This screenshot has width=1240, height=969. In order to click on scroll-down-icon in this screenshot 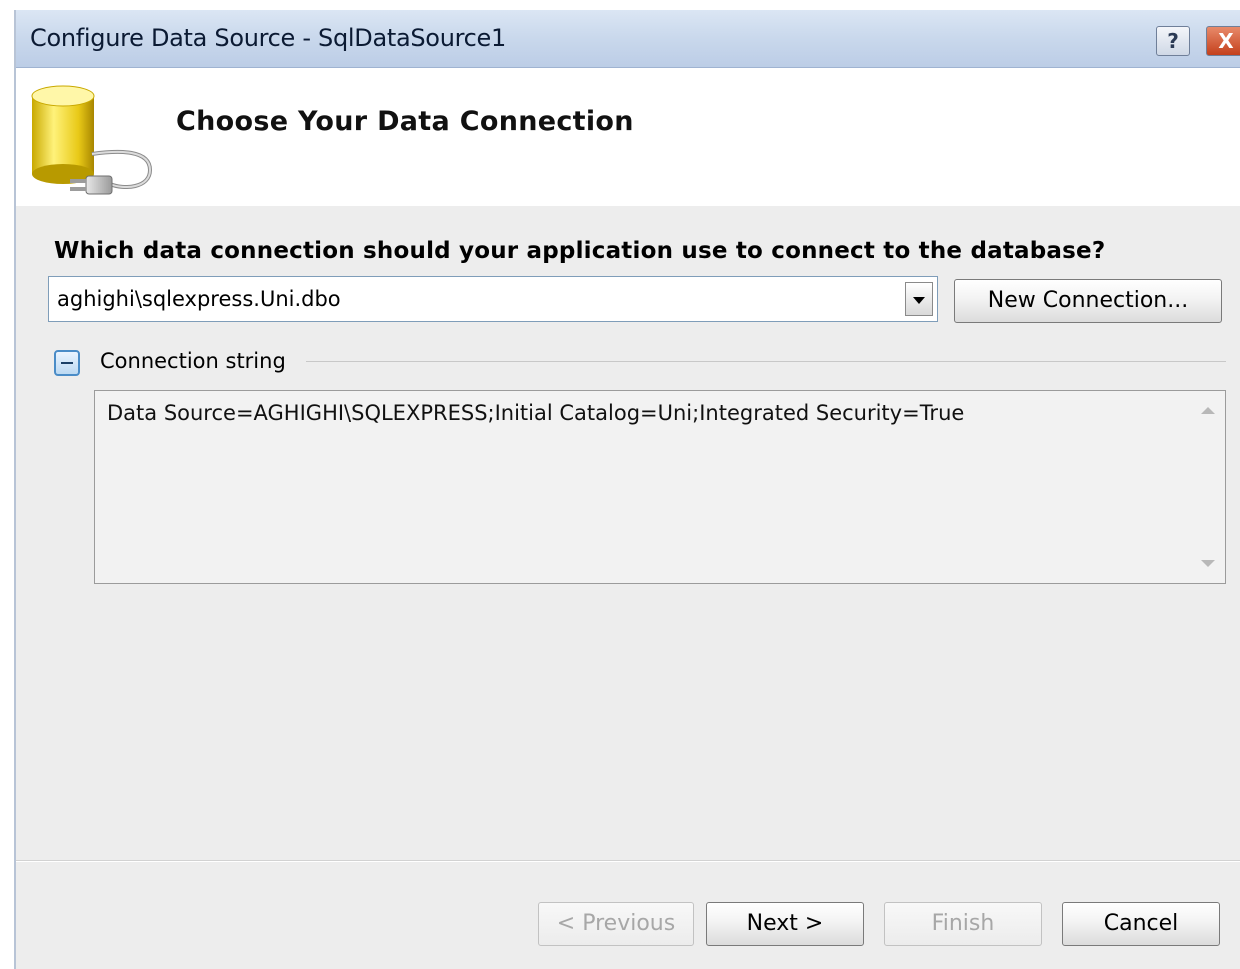, I will do `click(1208, 563)`.